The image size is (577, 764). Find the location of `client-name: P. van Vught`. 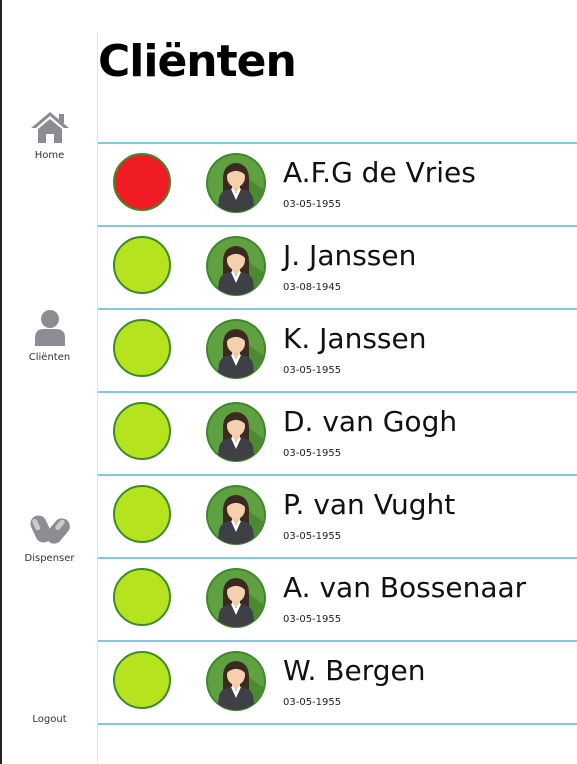

client-name: P. van Vught is located at coordinates (369, 504).